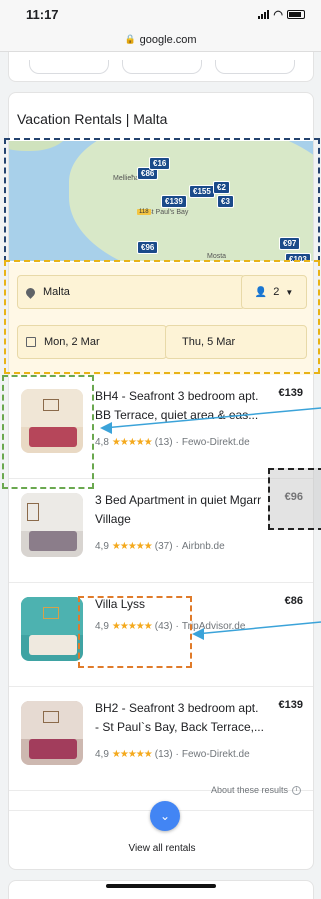  What do you see at coordinates (72, 342) in the screenshot?
I see `check-in-value: Mon, 2 Mar` at bounding box center [72, 342].